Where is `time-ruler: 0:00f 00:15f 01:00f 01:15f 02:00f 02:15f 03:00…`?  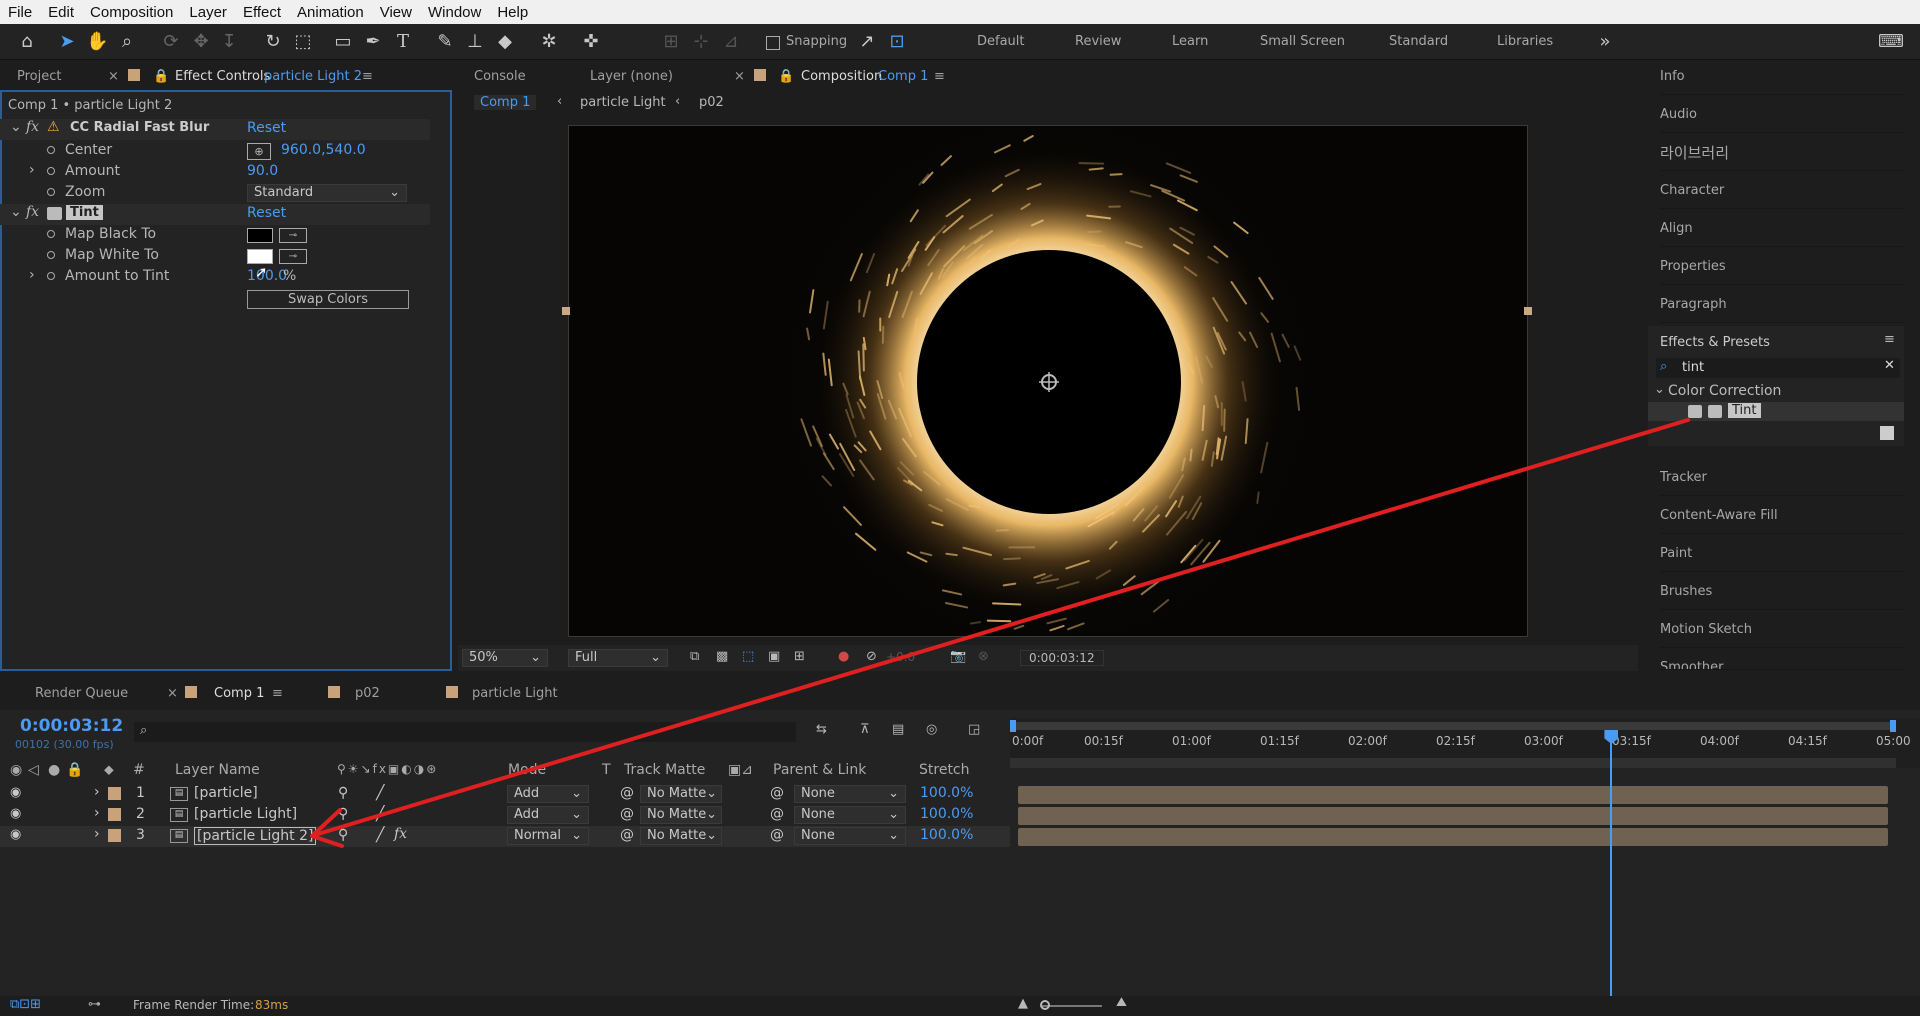
time-ruler: 0:00f 00:15f 01:00f 01:15f 02:00f 02:15f 03:00… is located at coordinates (1465, 743).